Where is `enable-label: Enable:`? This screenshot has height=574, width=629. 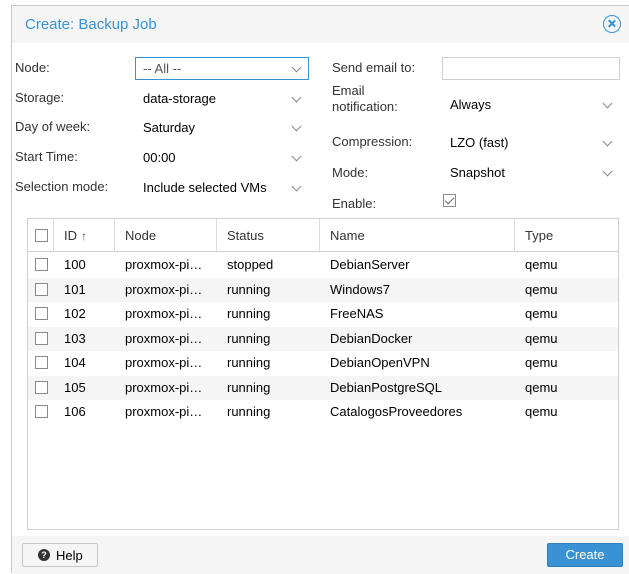
enable-label: Enable: is located at coordinates (354, 203).